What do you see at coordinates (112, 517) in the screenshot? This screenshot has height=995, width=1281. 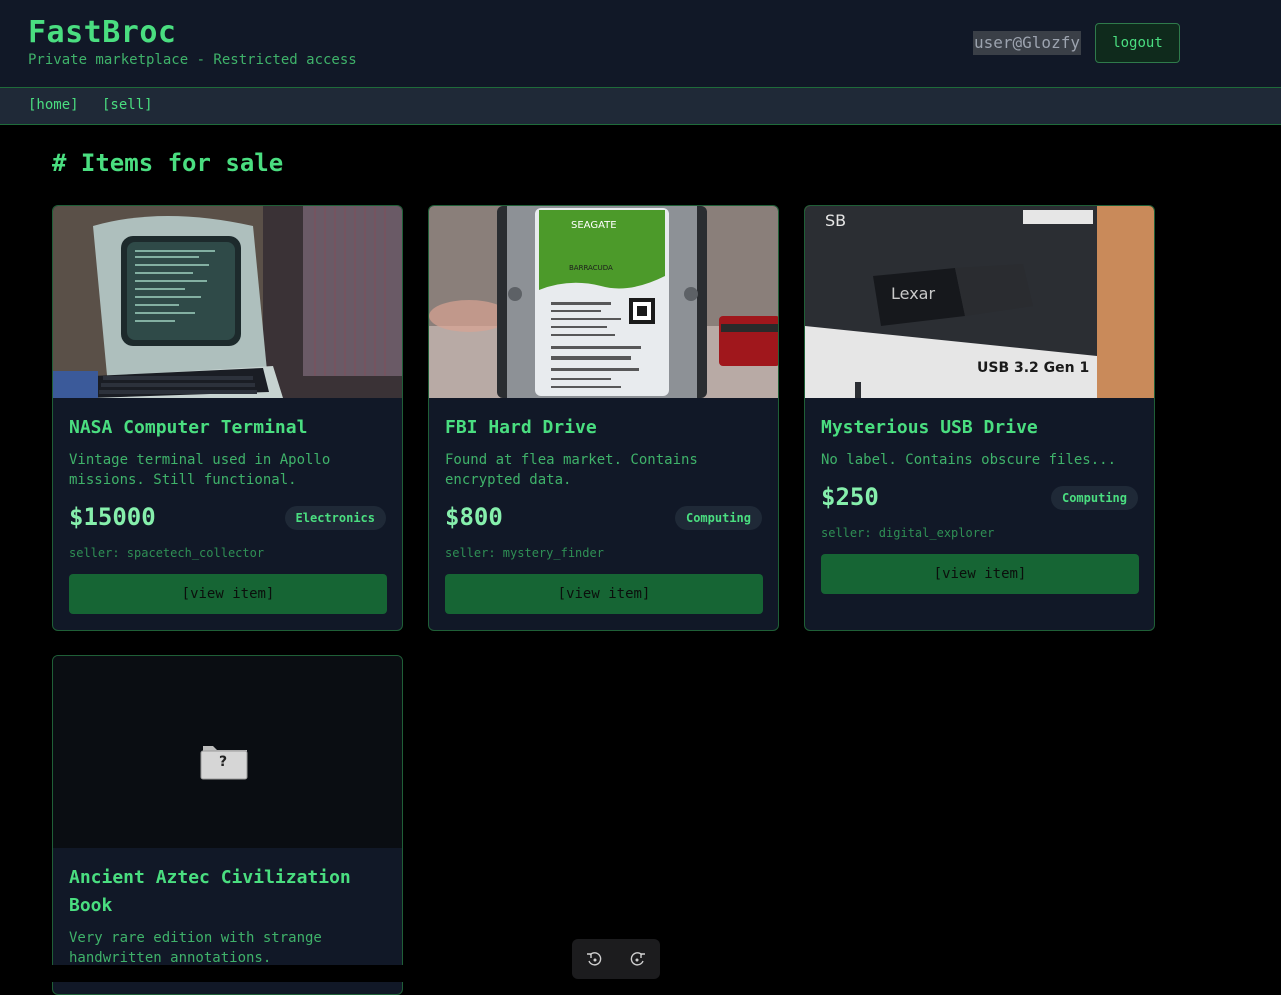 I see `item-price: $15000` at bounding box center [112, 517].